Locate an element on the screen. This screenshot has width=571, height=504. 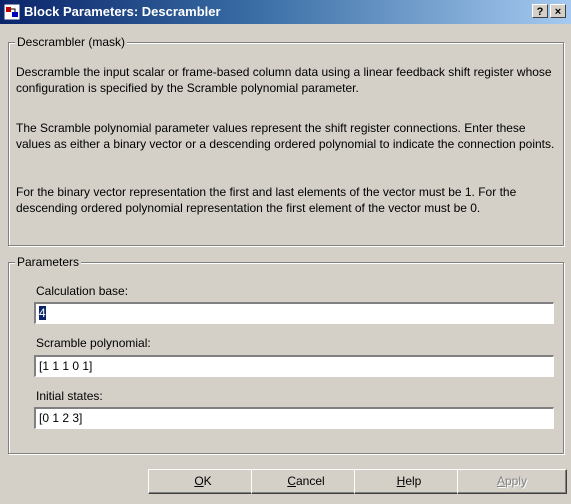
calculation-base-value: 4 is located at coordinates (42, 313).